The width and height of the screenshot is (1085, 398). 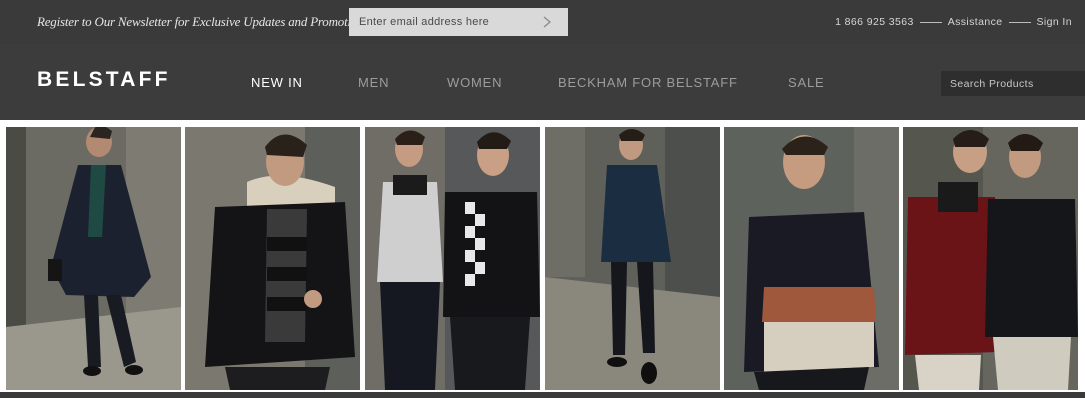 What do you see at coordinates (990, 258) in the screenshot?
I see `gallery-image-red-black-jackets` at bounding box center [990, 258].